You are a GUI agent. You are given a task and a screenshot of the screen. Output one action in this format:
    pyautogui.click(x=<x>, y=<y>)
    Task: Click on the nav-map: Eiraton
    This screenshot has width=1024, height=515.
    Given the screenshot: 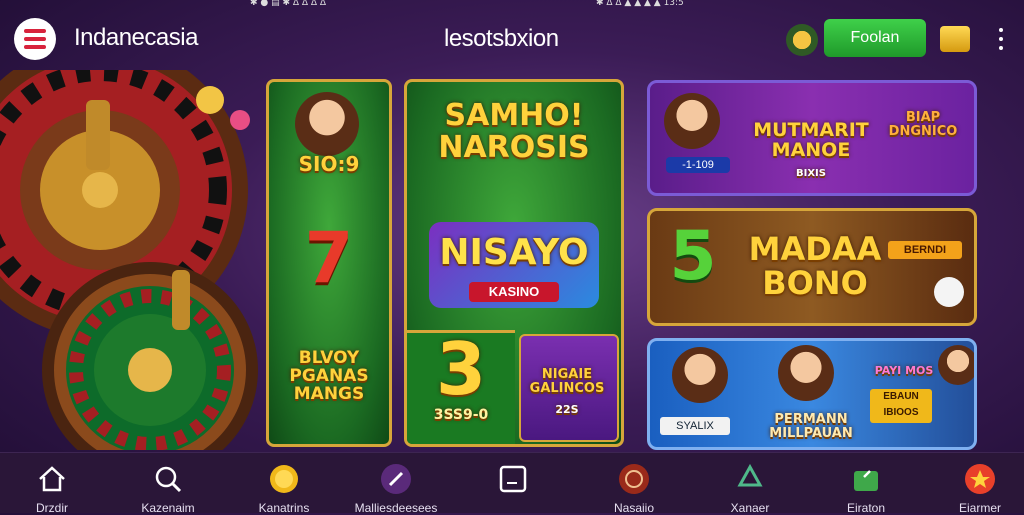 What is the action you would take?
    pyautogui.click(x=866, y=484)
    